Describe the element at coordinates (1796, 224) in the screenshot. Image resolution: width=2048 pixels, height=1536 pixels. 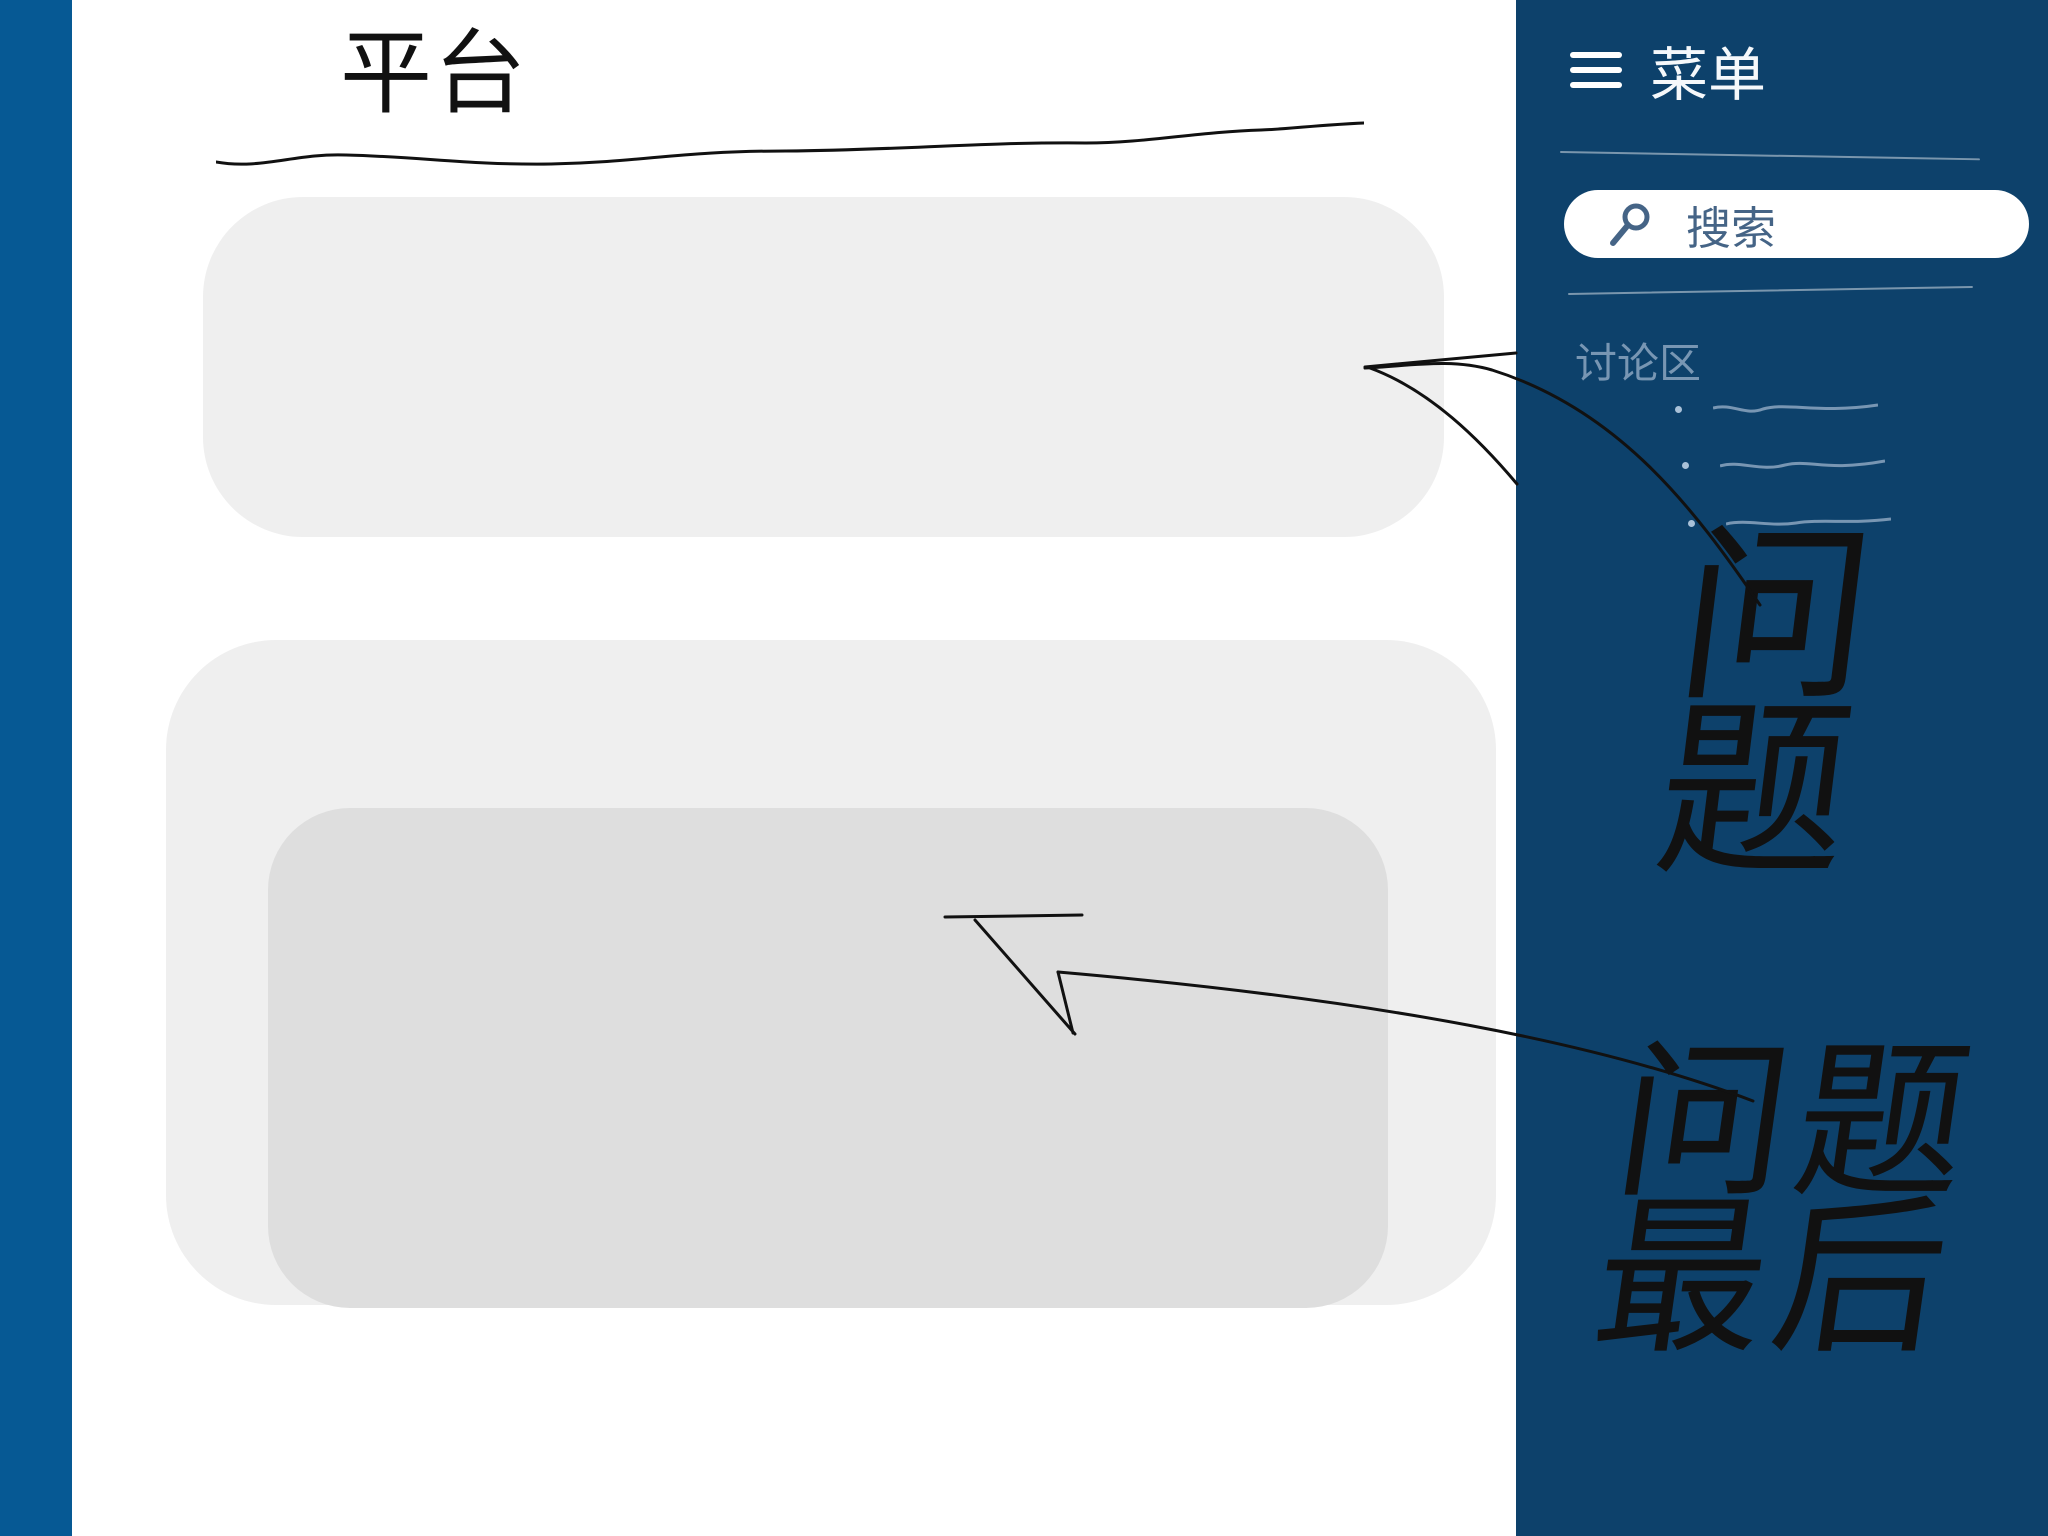
I see `sidebar-search-input: 搜索` at that location.